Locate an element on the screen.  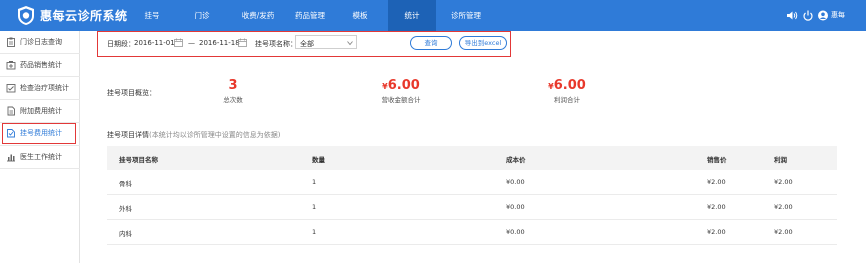
start-date-input: 2016-11-01 is located at coordinates (154, 43).